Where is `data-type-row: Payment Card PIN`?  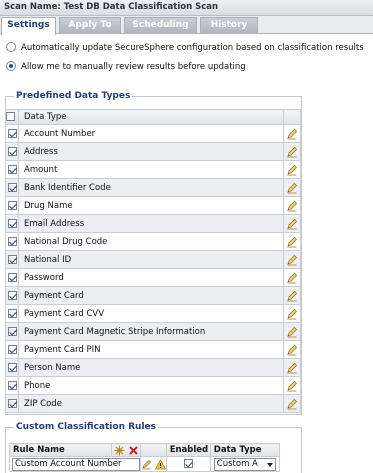 data-type-row: Payment Card PIN is located at coordinates (153, 349).